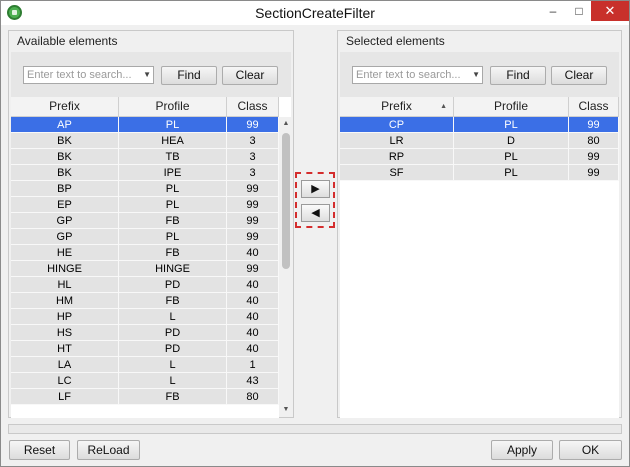 The width and height of the screenshot is (630, 467). I want to click on column-header-prefix: Prefix ▲, so click(397, 106).